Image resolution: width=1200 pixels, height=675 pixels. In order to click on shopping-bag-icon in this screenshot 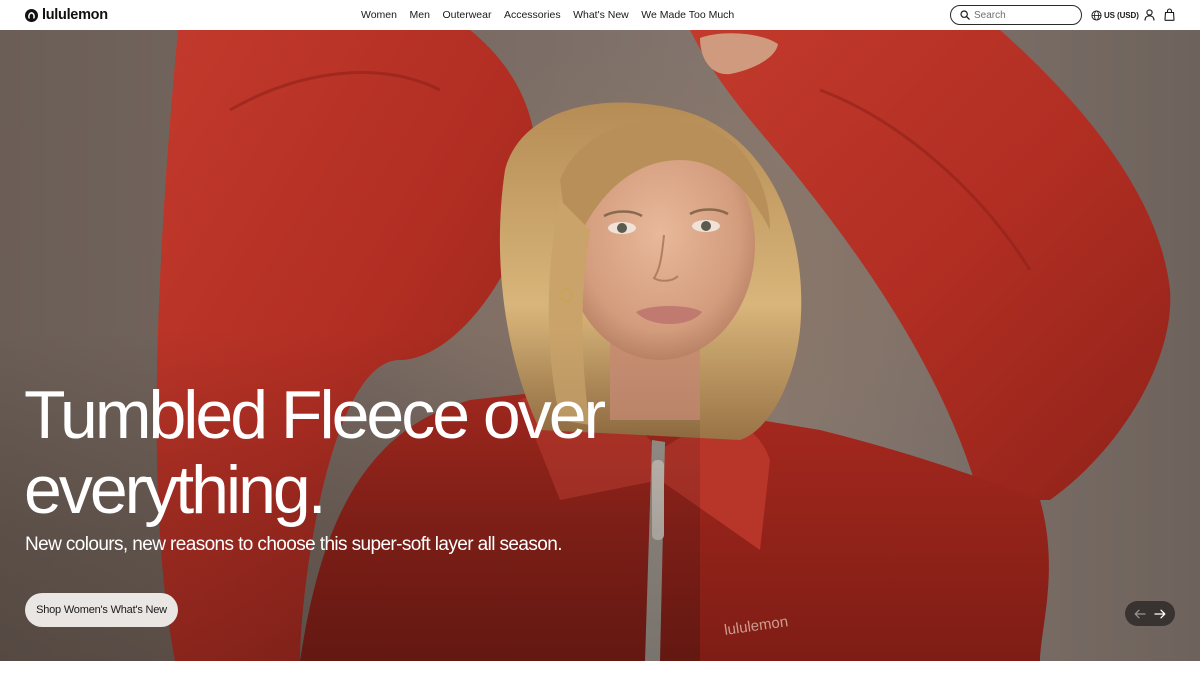, I will do `click(1169, 14)`.